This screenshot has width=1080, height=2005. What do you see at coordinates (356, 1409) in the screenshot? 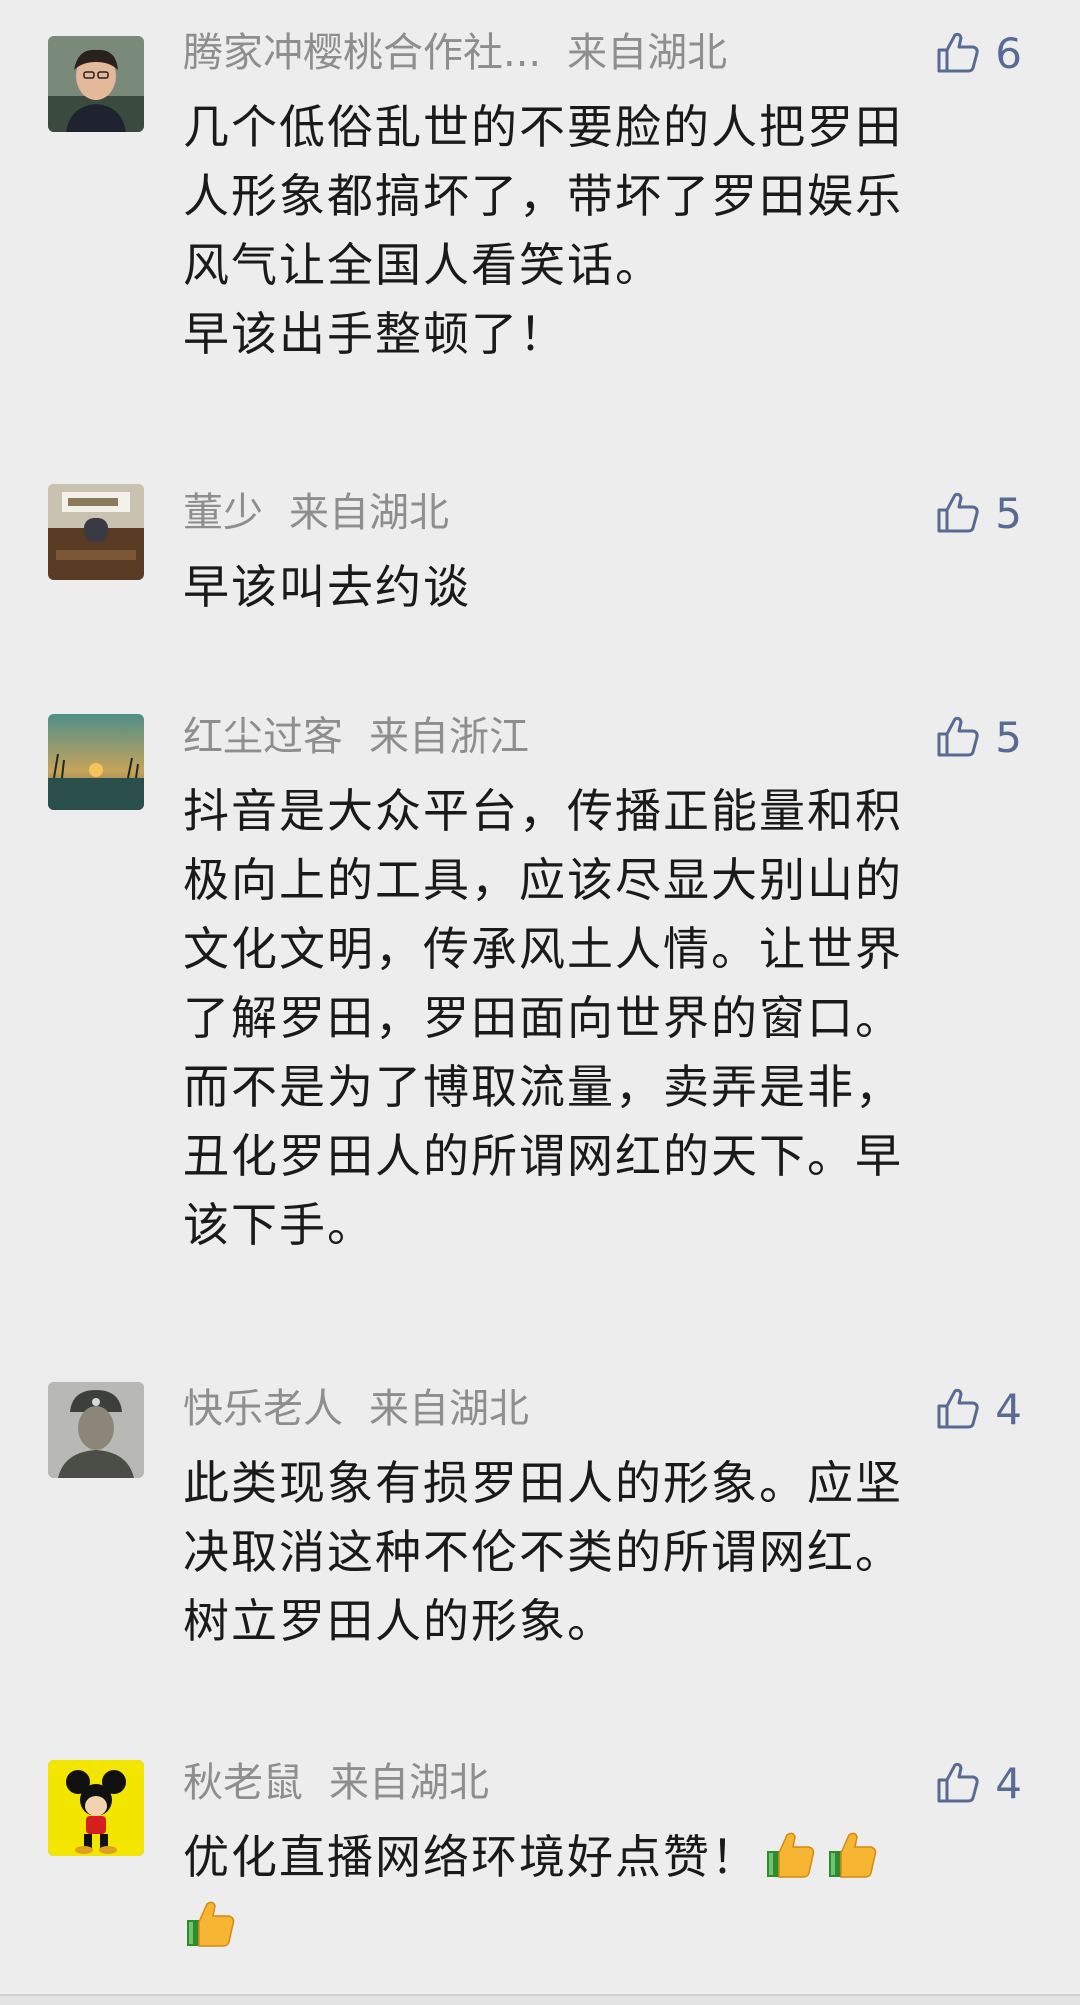
I see `comment-meta: 快乐老人 来自湖北` at bounding box center [356, 1409].